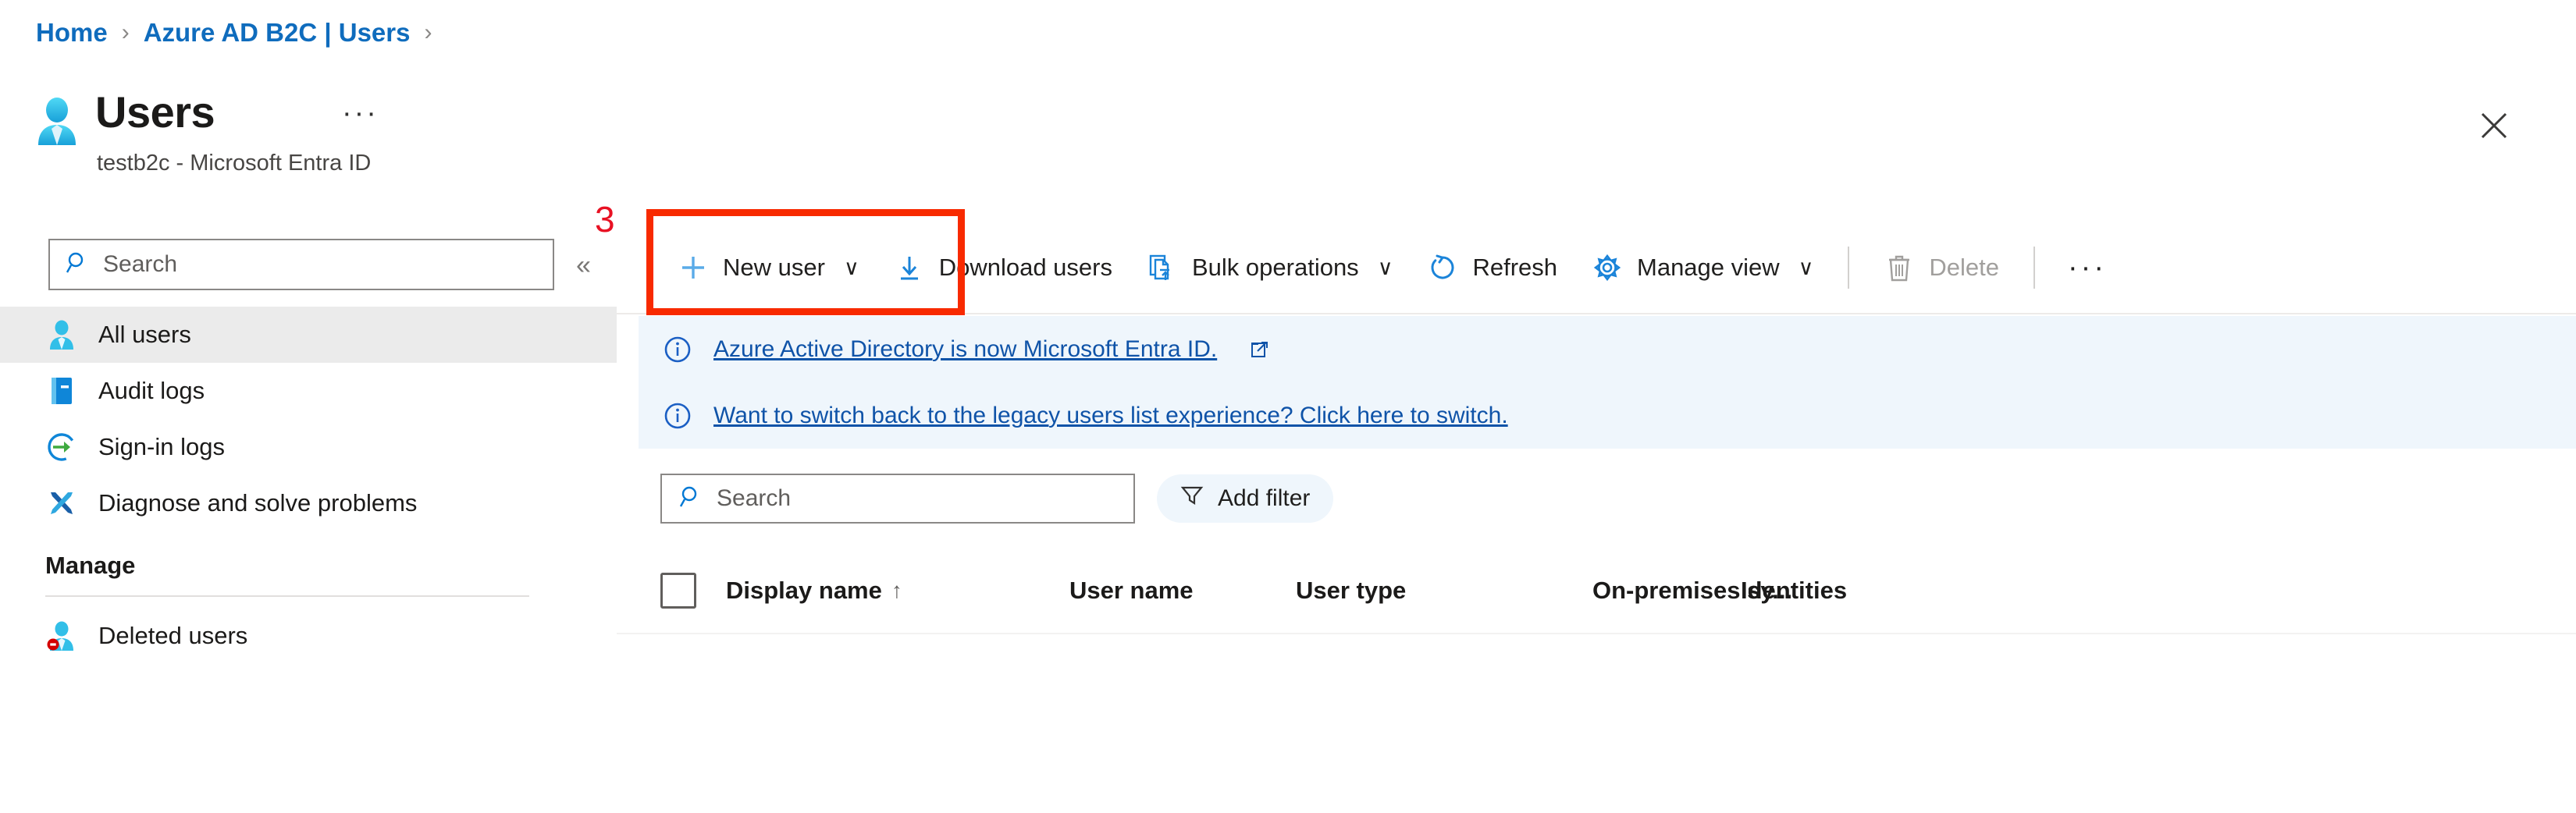 This screenshot has width=2576, height=813. What do you see at coordinates (1264, 498) in the screenshot?
I see `add-filter-label: Add filter` at bounding box center [1264, 498].